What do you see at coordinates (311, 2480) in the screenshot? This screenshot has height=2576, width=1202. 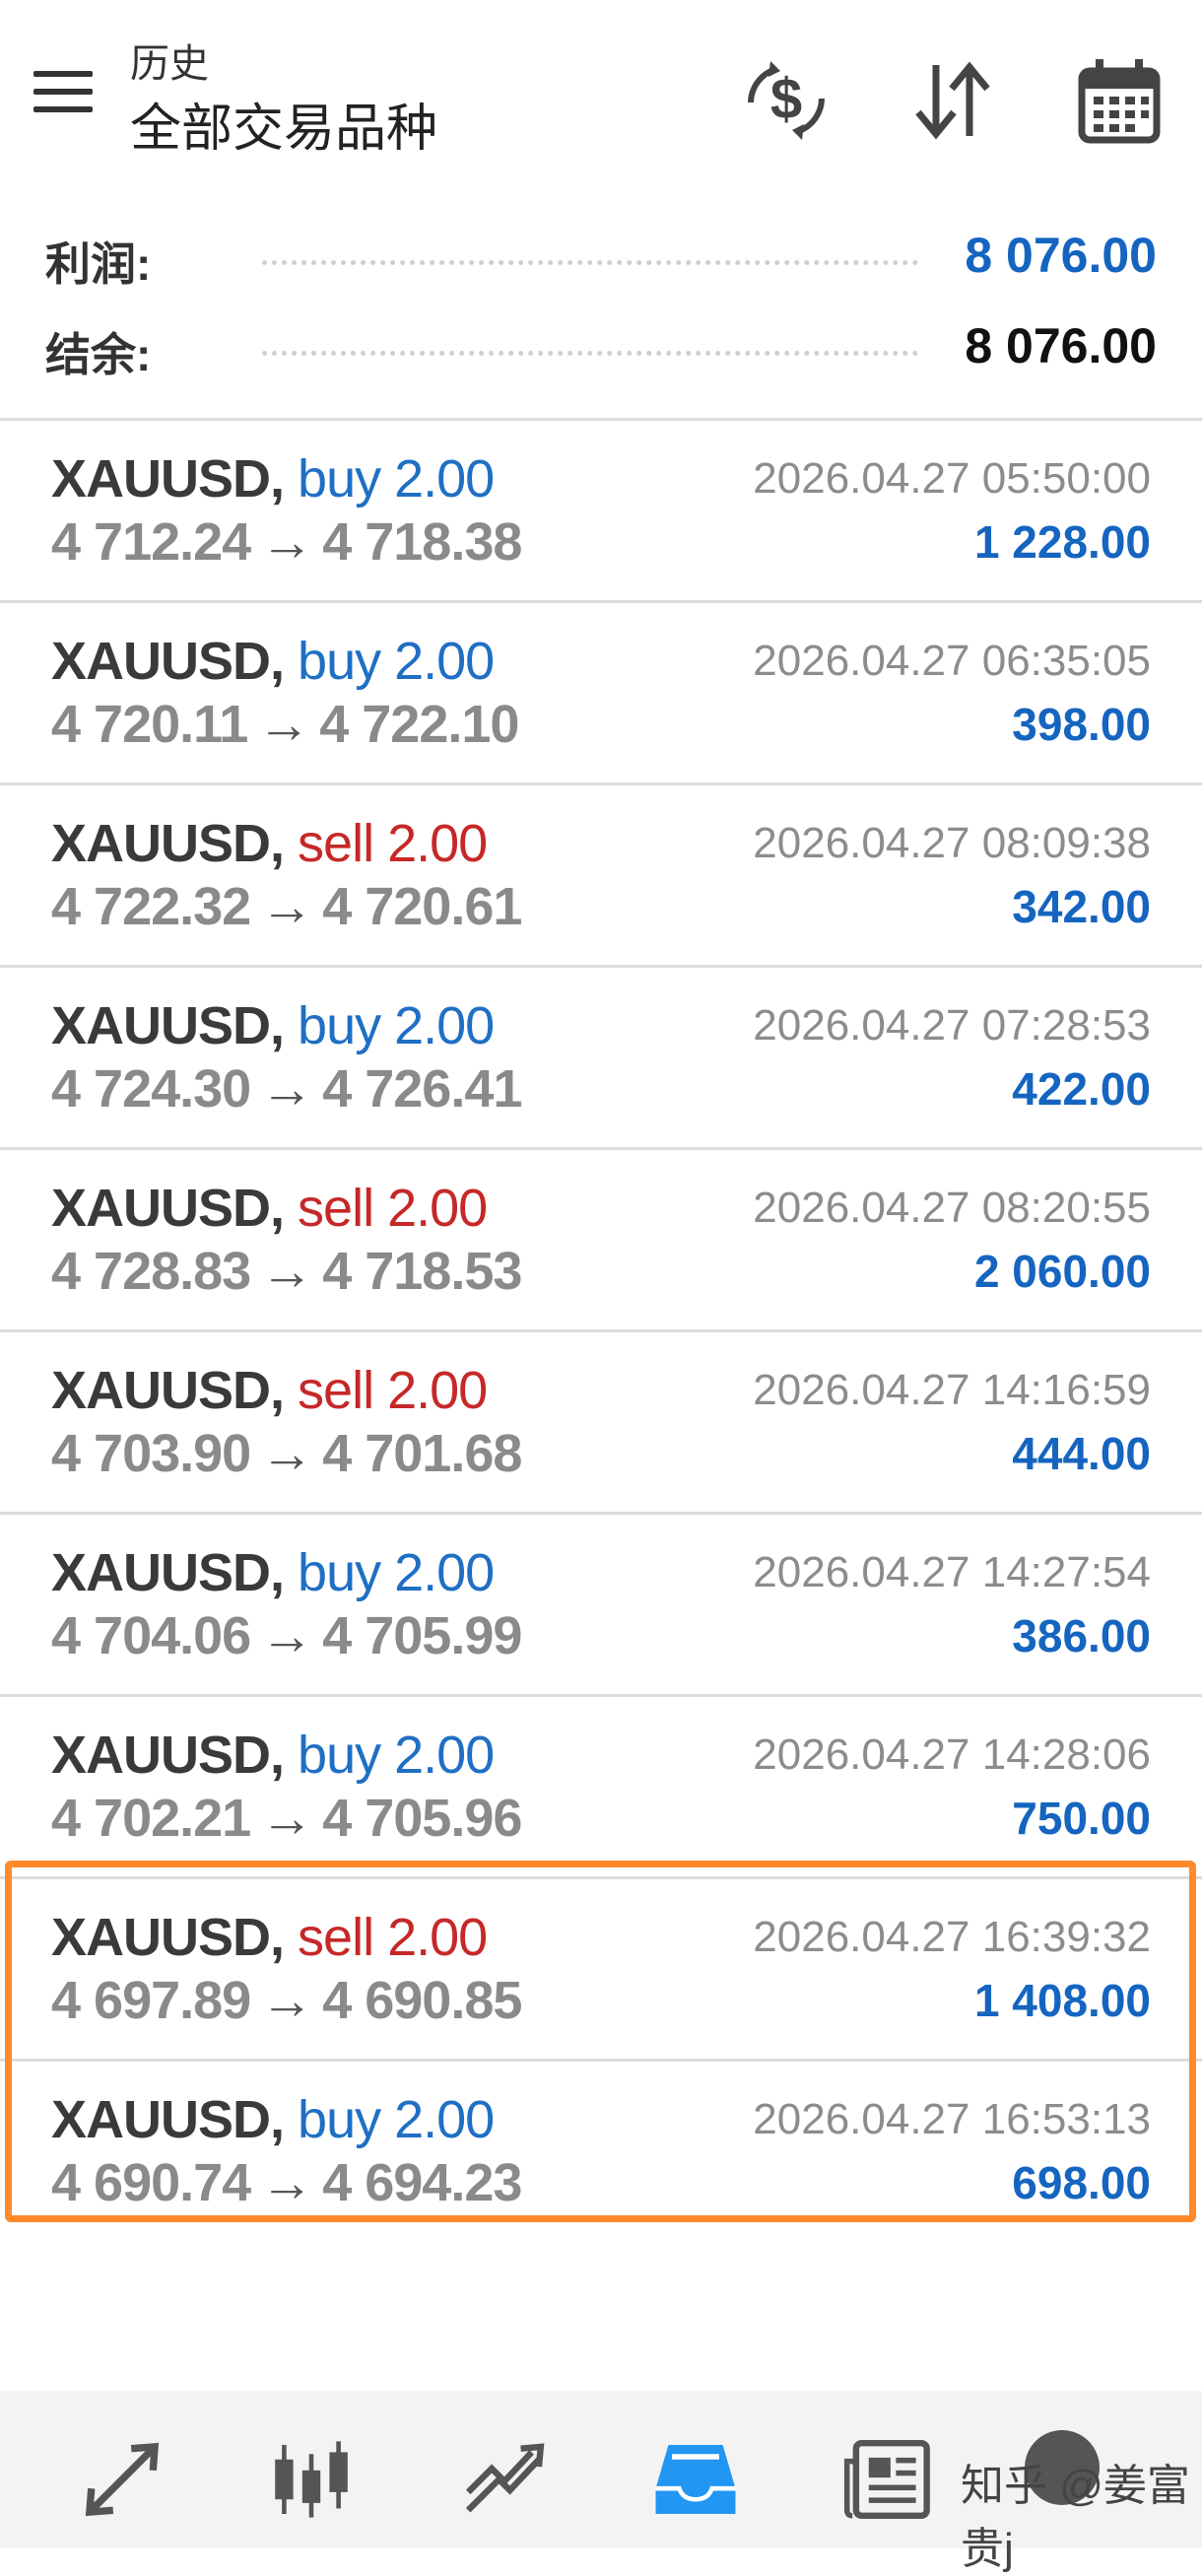 I see `chart-icon` at bounding box center [311, 2480].